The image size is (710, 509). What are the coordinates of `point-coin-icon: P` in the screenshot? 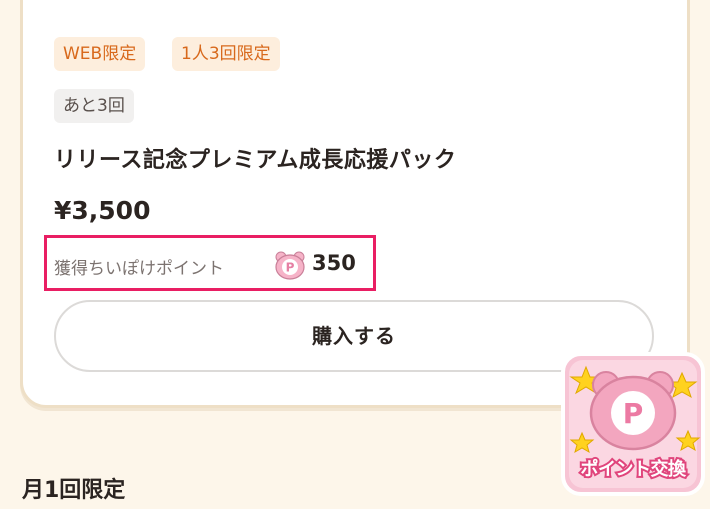 It's located at (290, 265).